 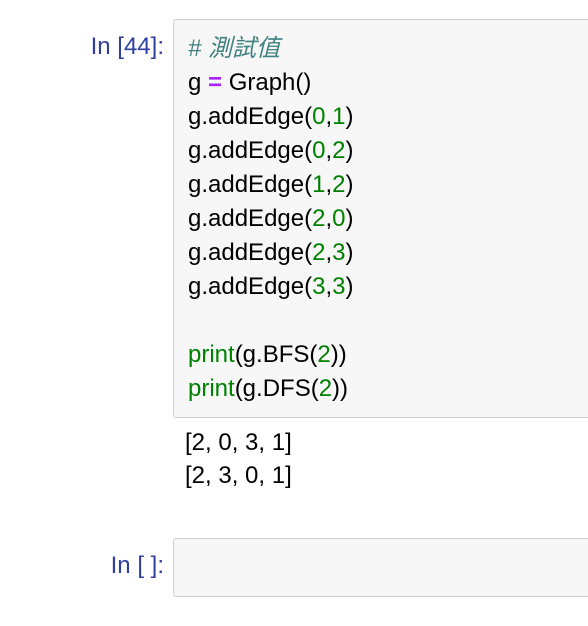 What do you see at coordinates (238, 459) in the screenshot?
I see `cell-output: [2, 0, 3, 1] [2, 3, 0, 1]` at bounding box center [238, 459].